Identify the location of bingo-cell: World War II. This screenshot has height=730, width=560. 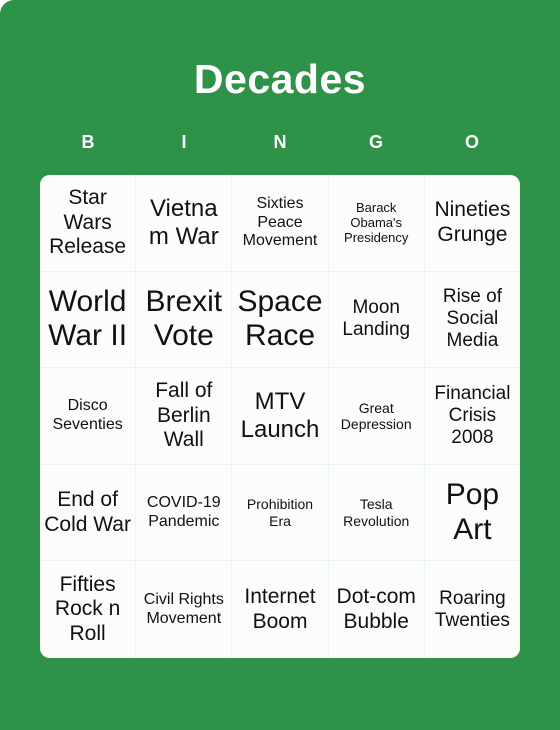
(88, 320).